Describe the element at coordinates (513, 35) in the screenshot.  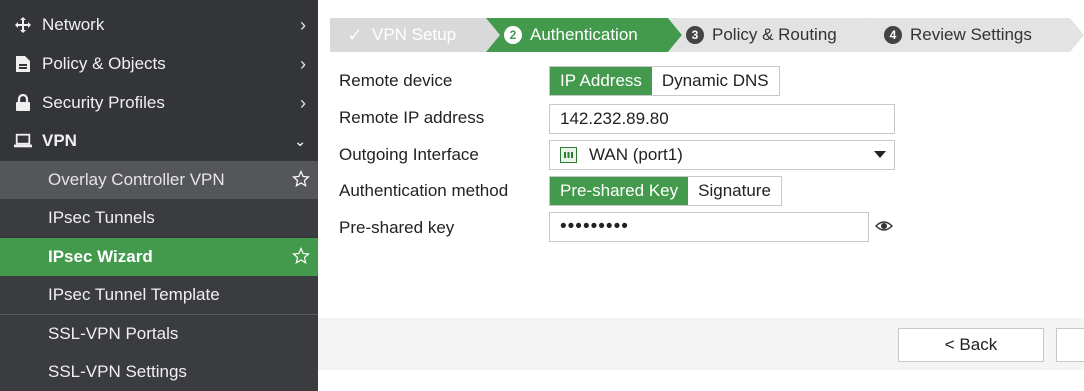
I see `step-number: 2` at that location.